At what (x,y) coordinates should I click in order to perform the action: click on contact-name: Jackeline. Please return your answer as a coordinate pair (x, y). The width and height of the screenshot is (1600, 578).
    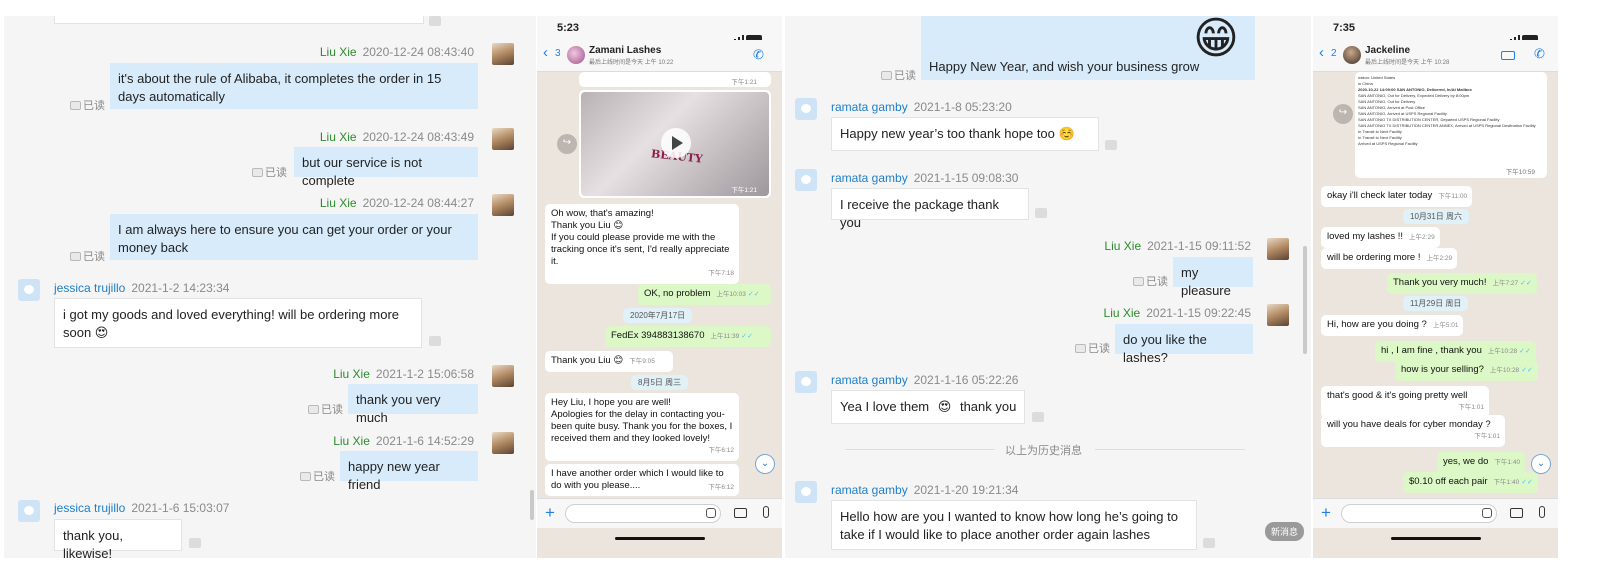
    Looking at the image, I should click on (1387, 50).